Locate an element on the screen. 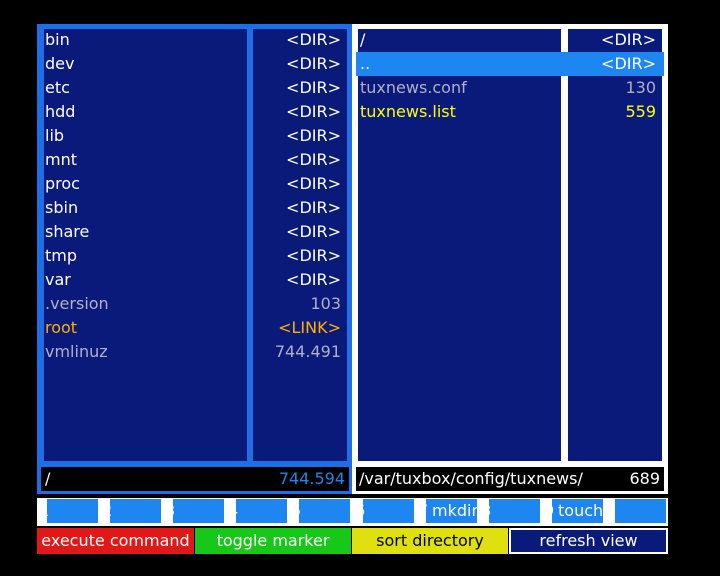  function-key-number: 3 is located at coordinates (170, 510).